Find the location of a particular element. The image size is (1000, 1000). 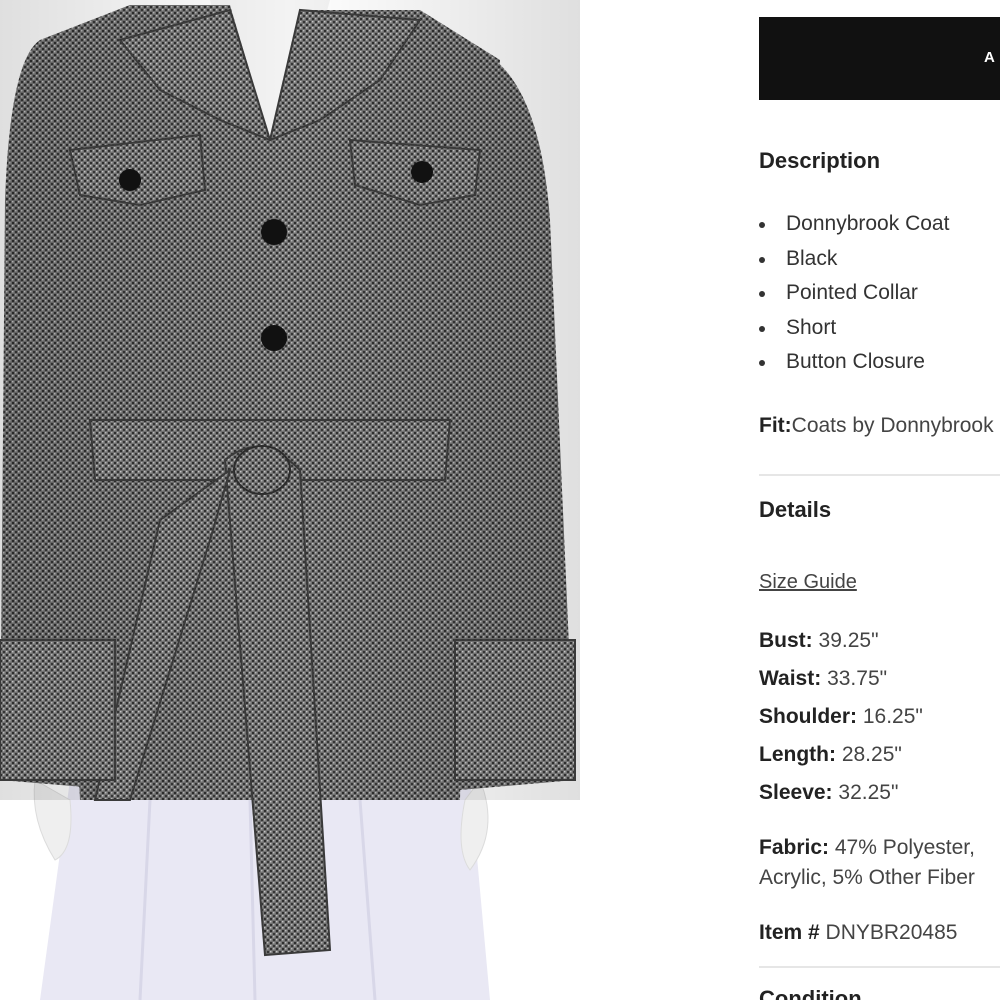

add-to-bag-label: A is located at coordinates (990, 57).